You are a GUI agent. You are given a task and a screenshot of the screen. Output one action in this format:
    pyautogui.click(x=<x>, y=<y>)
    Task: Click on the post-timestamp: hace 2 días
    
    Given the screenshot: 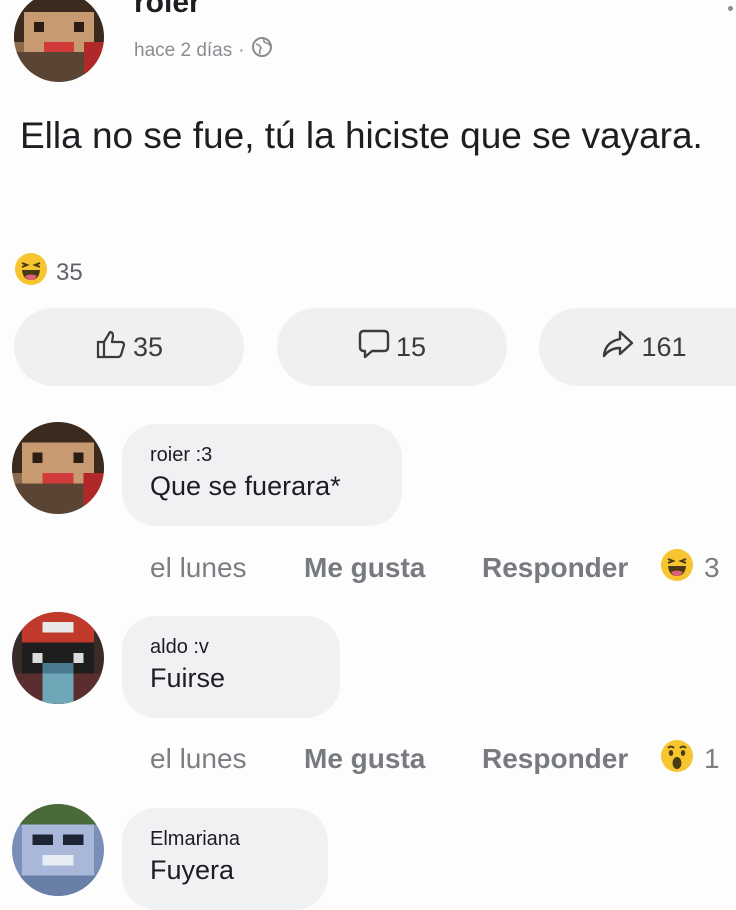 What is the action you would take?
    pyautogui.click(x=183, y=51)
    